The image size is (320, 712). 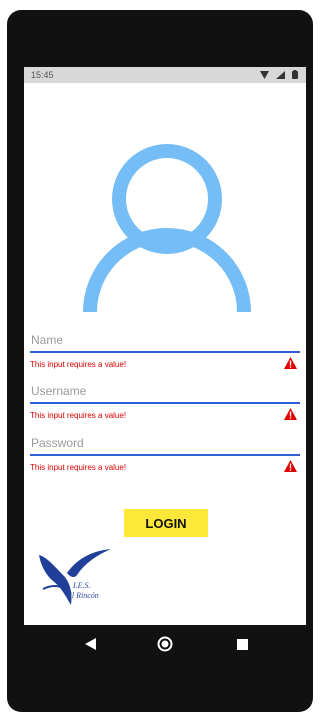 What do you see at coordinates (165, 403) in the screenshot?
I see `username-underline` at bounding box center [165, 403].